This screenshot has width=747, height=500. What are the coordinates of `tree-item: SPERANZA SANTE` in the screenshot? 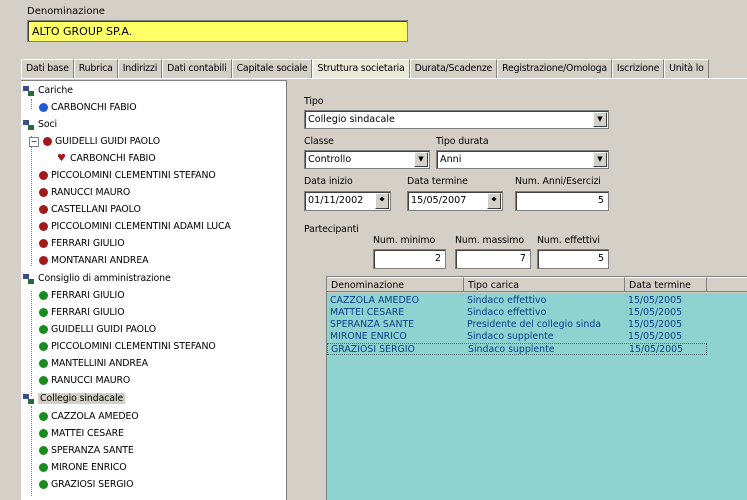 It's located at (86, 451).